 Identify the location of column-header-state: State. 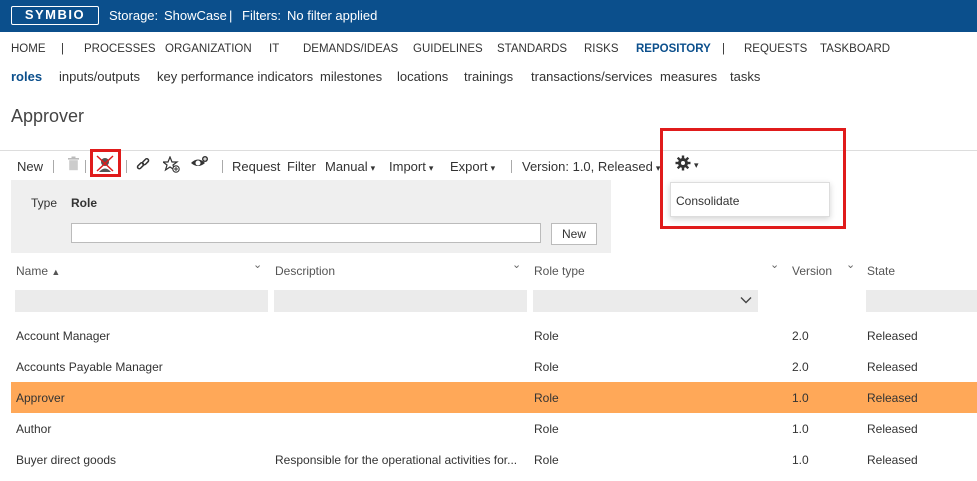
(881, 271).